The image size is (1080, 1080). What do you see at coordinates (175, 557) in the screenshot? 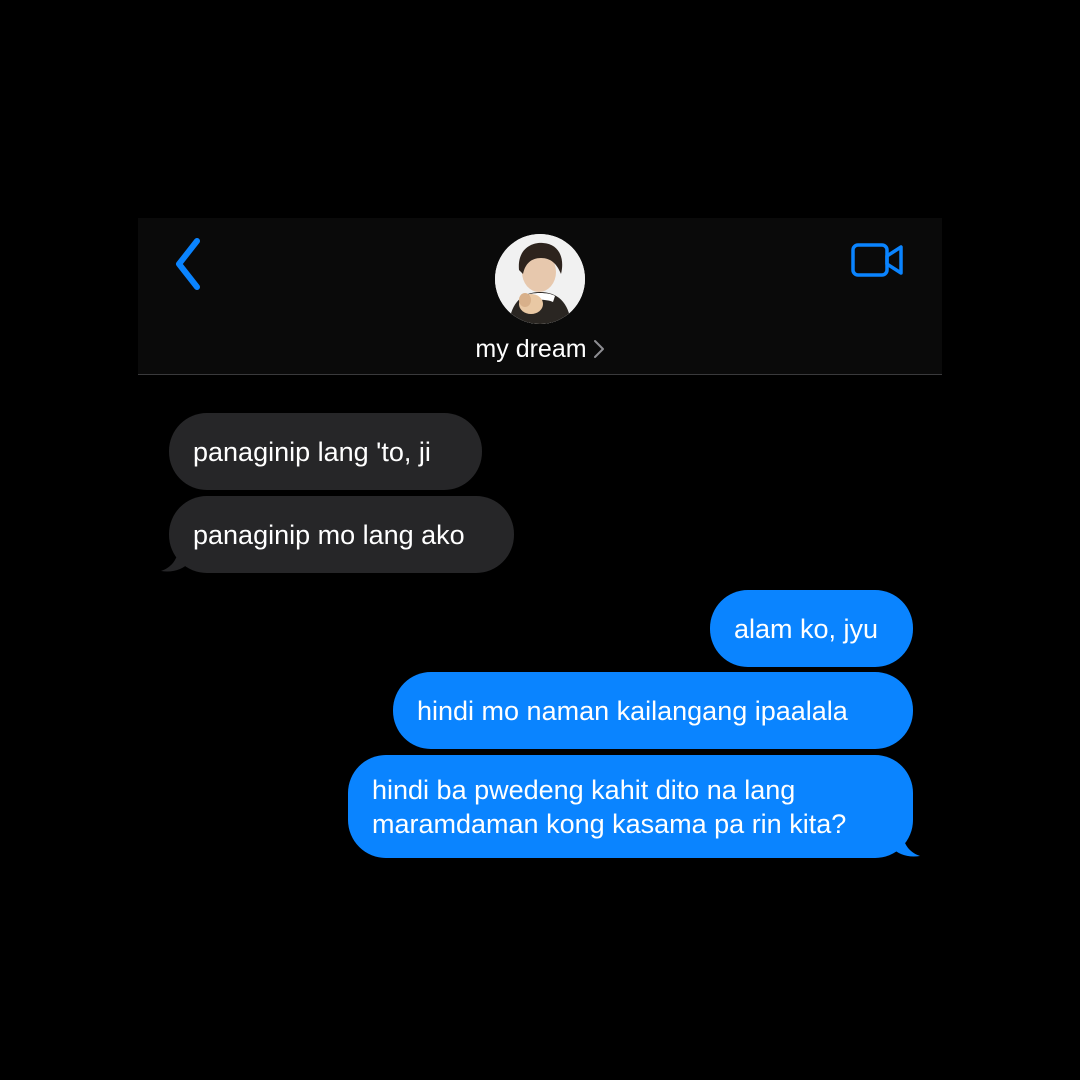
I see `bubble-tail-received` at bounding box center [175, 557].